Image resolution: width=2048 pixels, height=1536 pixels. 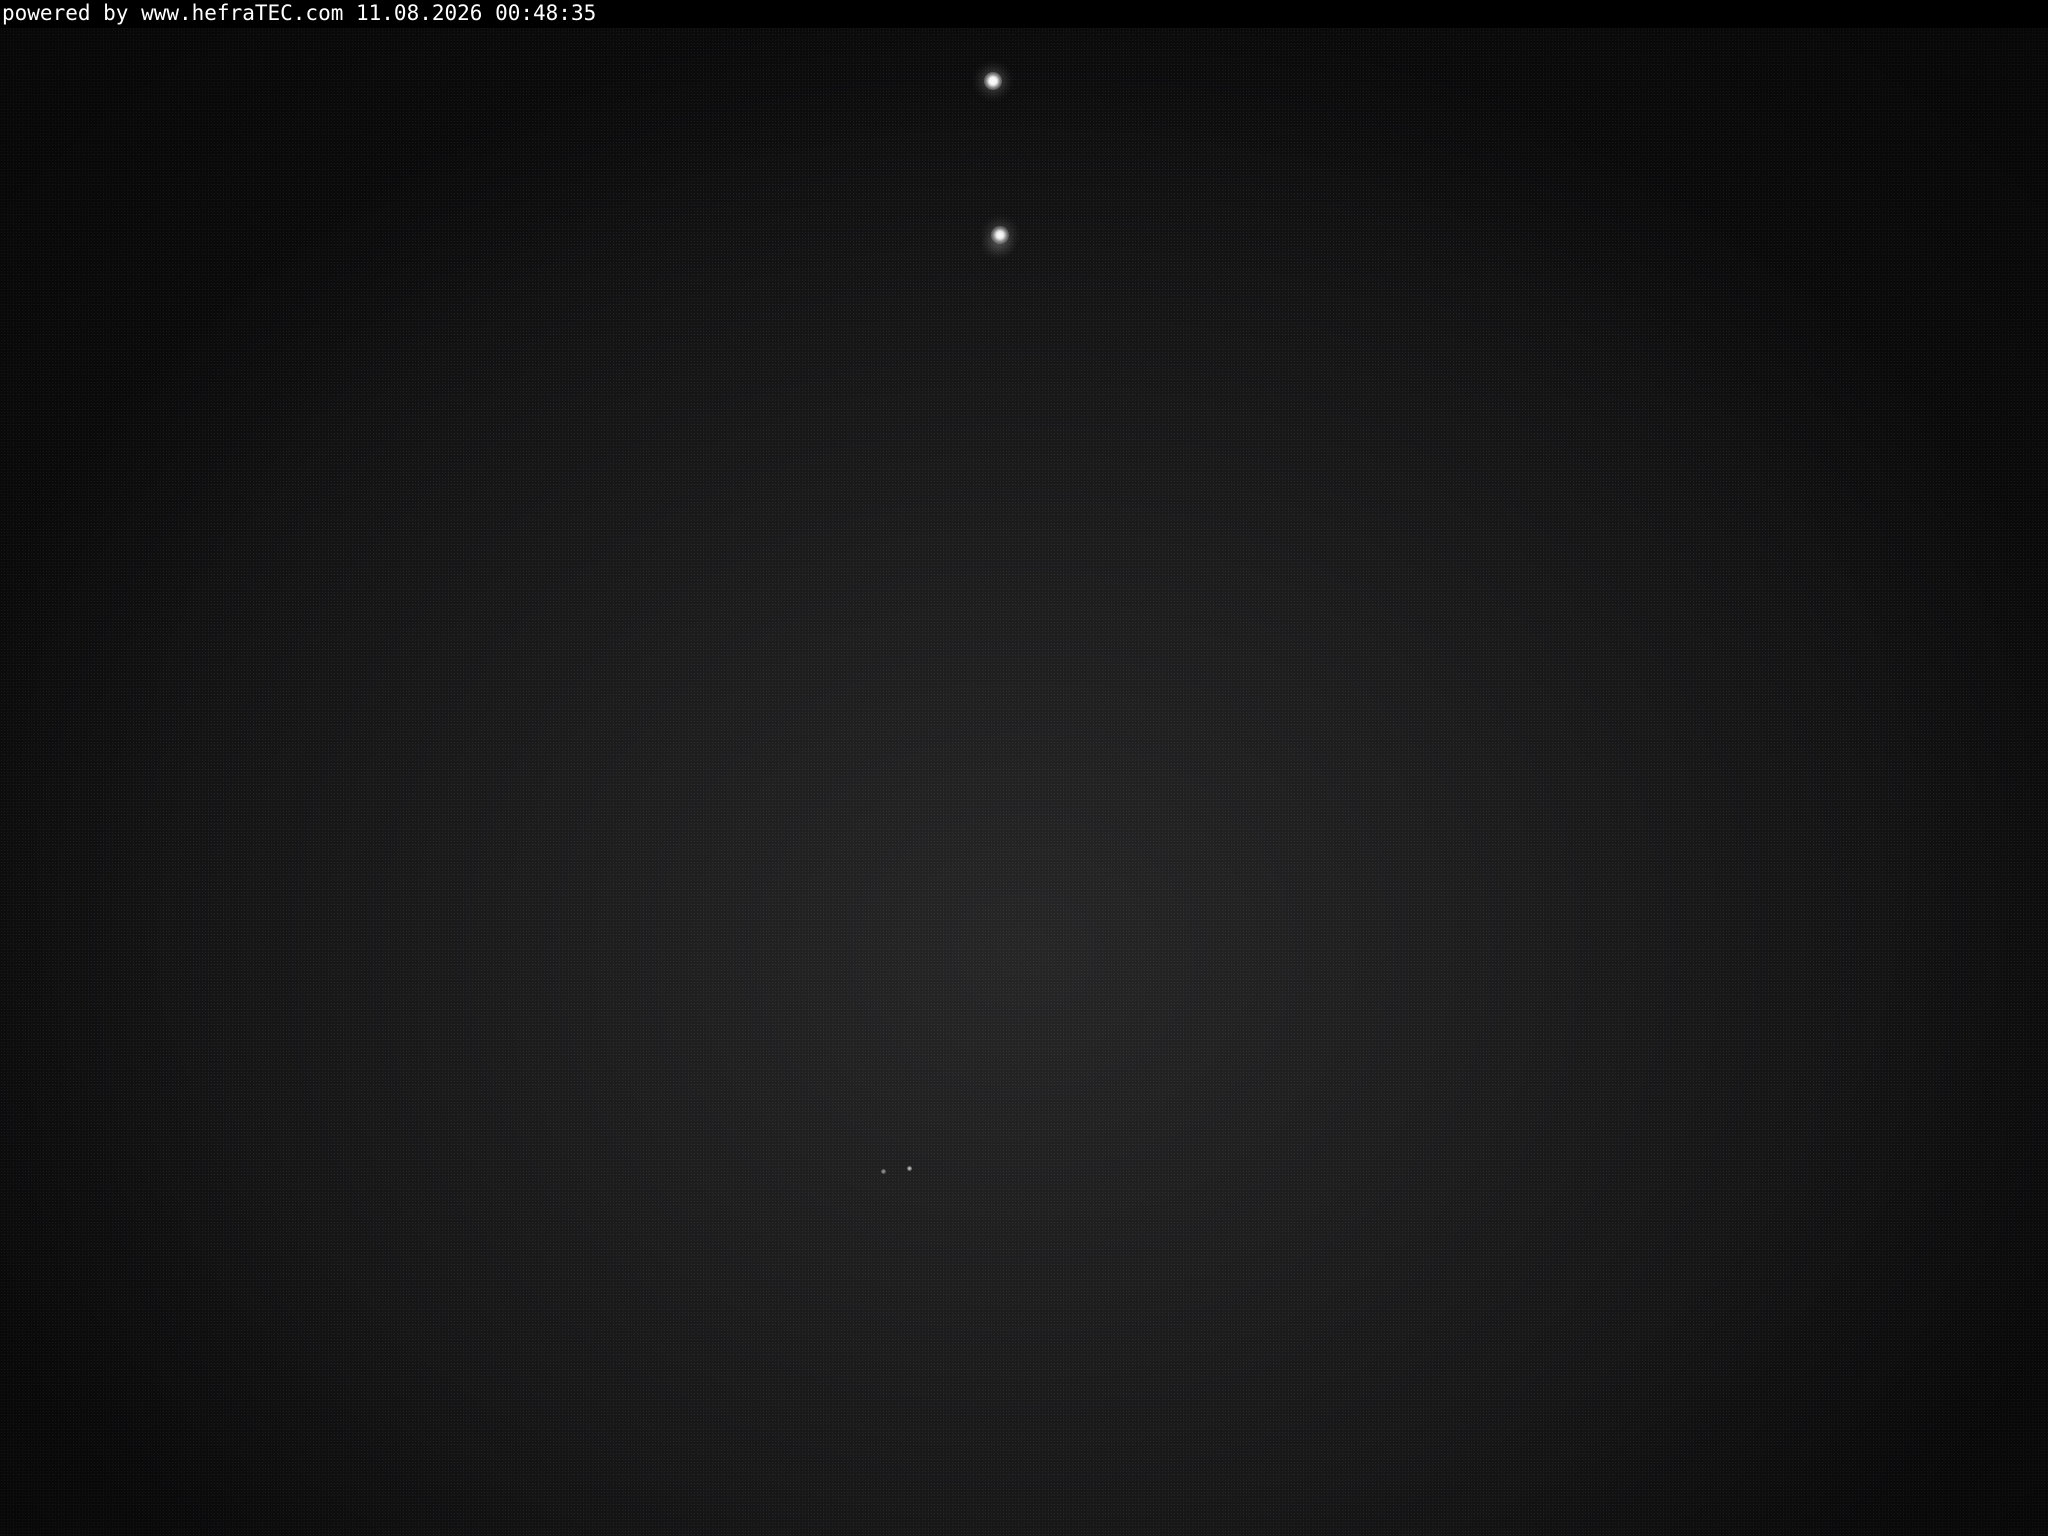 What do you see at coordinates (883, 1171) in the screenshot?
I see `light-point-lower-left` at bounding box center [883, 1171].